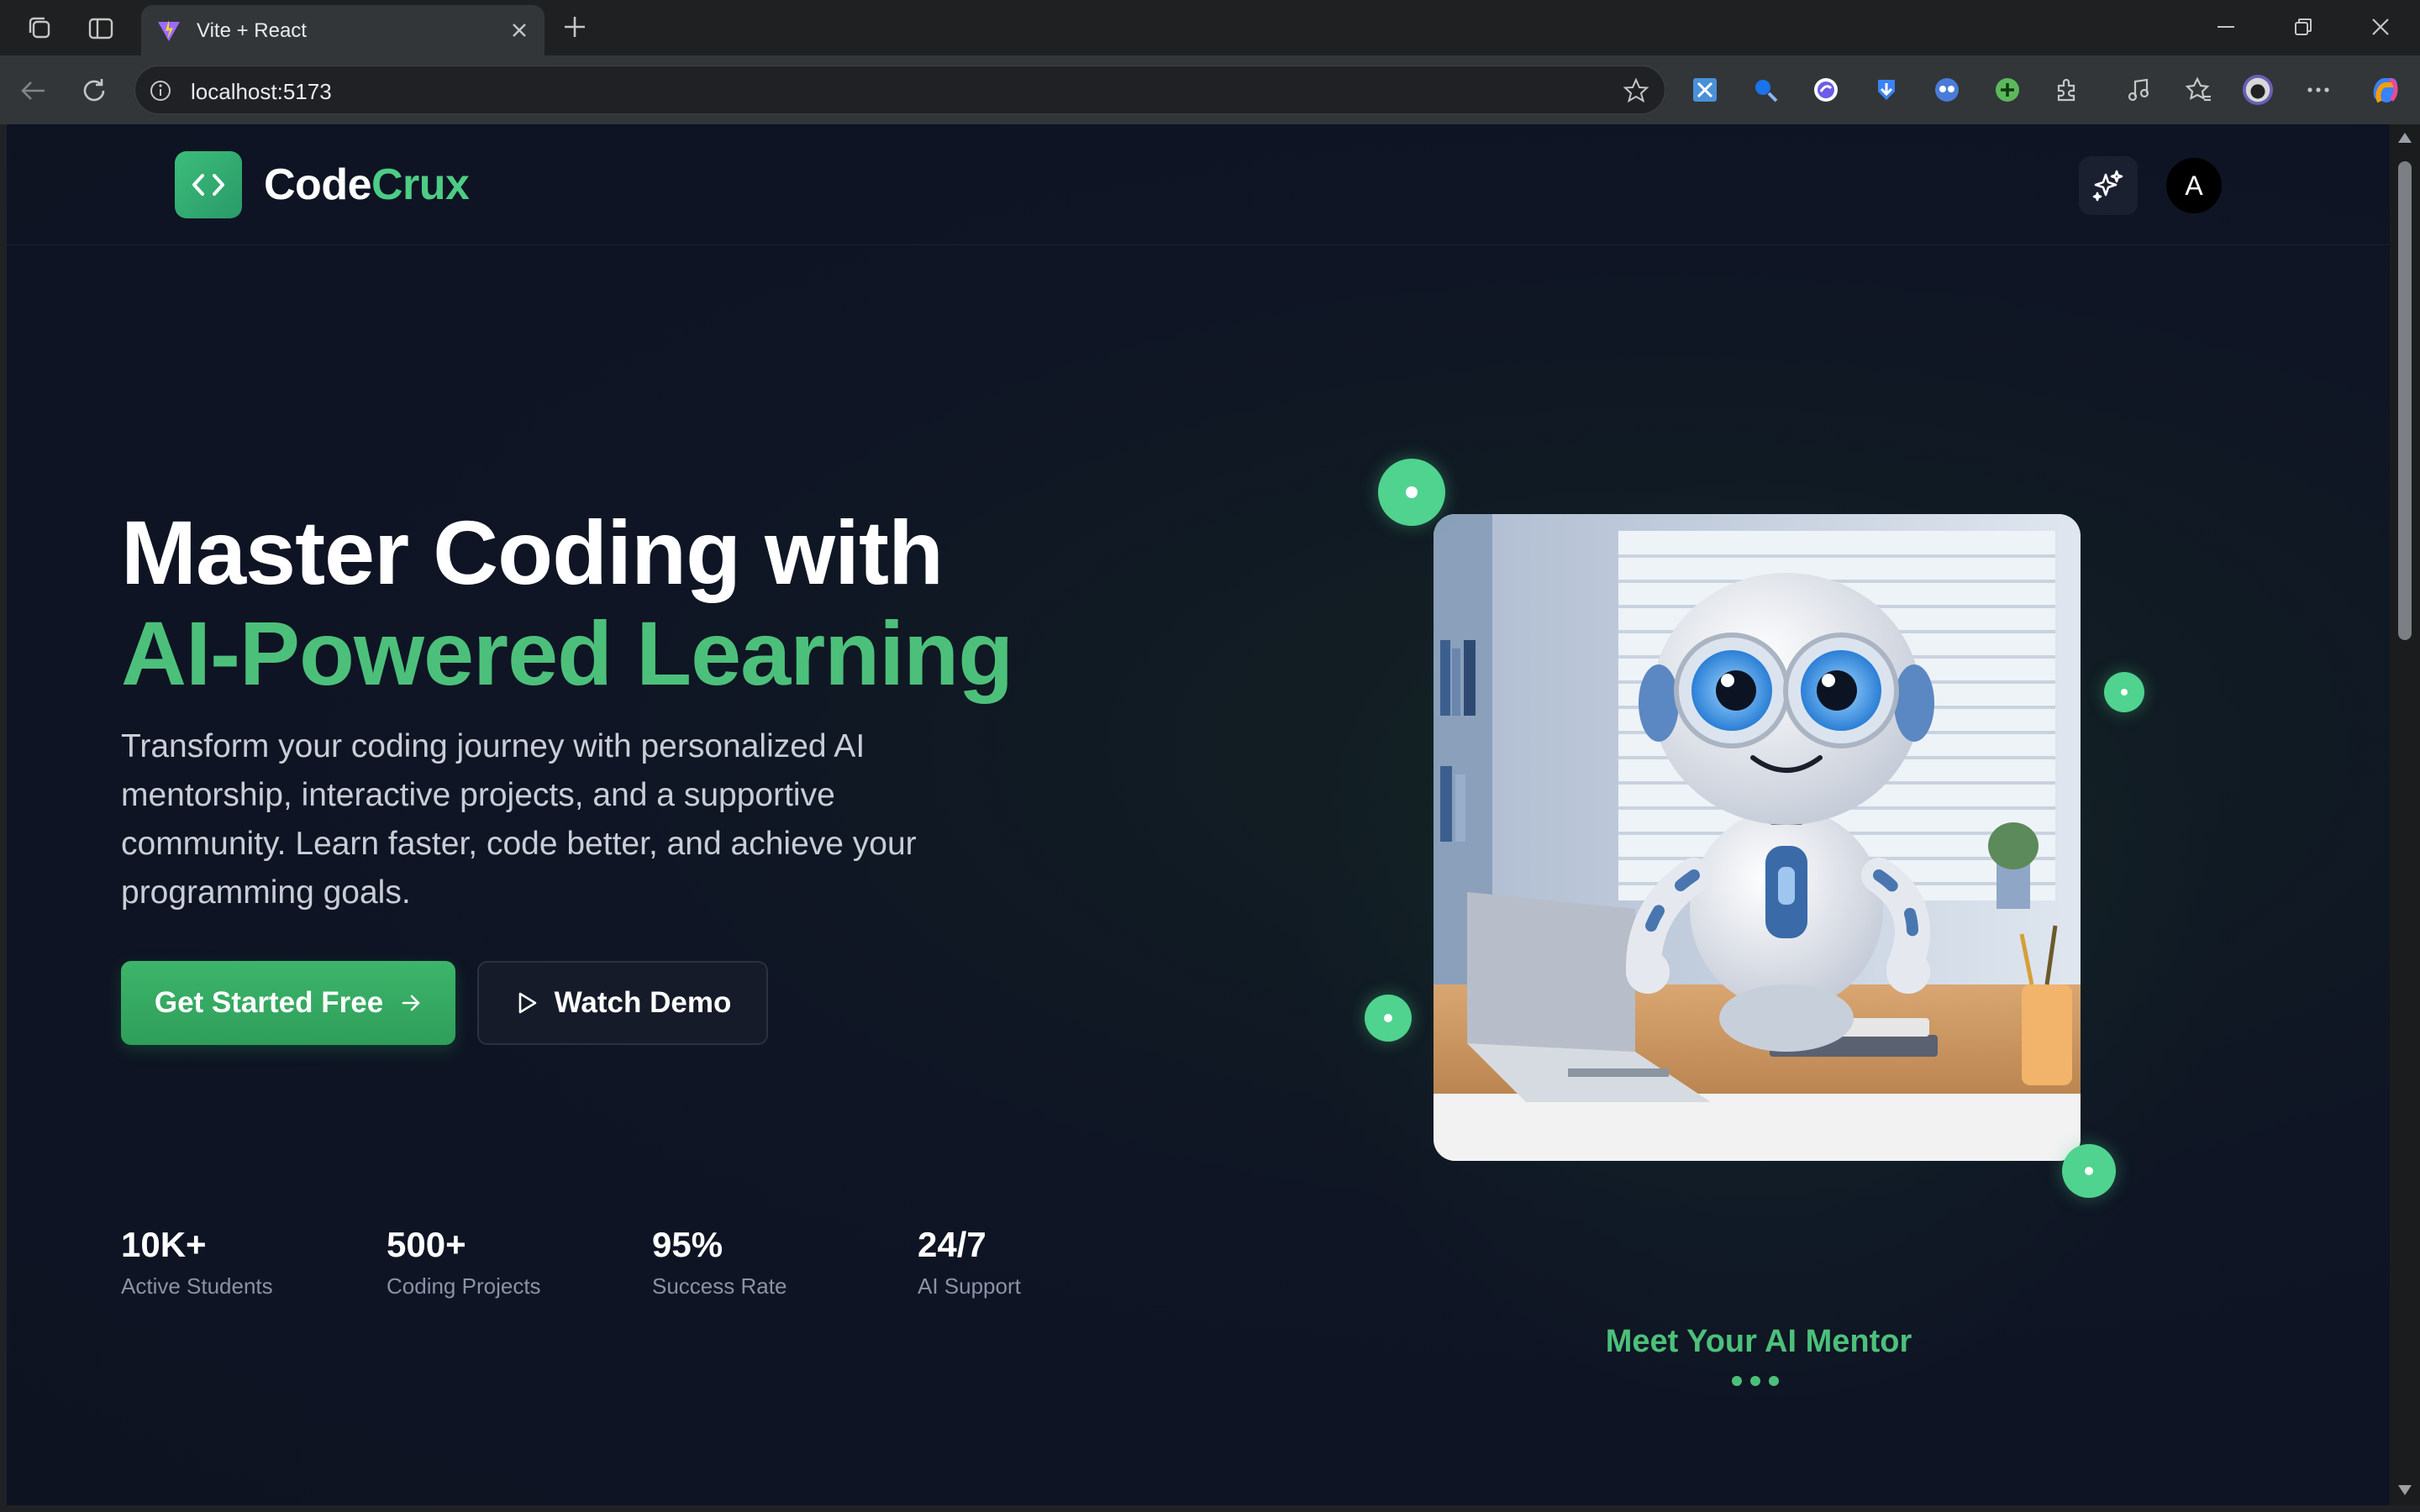 The height and width of the screenshot is (1512, 2420). I want to click on typing-indicator, so click(1755, 1381).